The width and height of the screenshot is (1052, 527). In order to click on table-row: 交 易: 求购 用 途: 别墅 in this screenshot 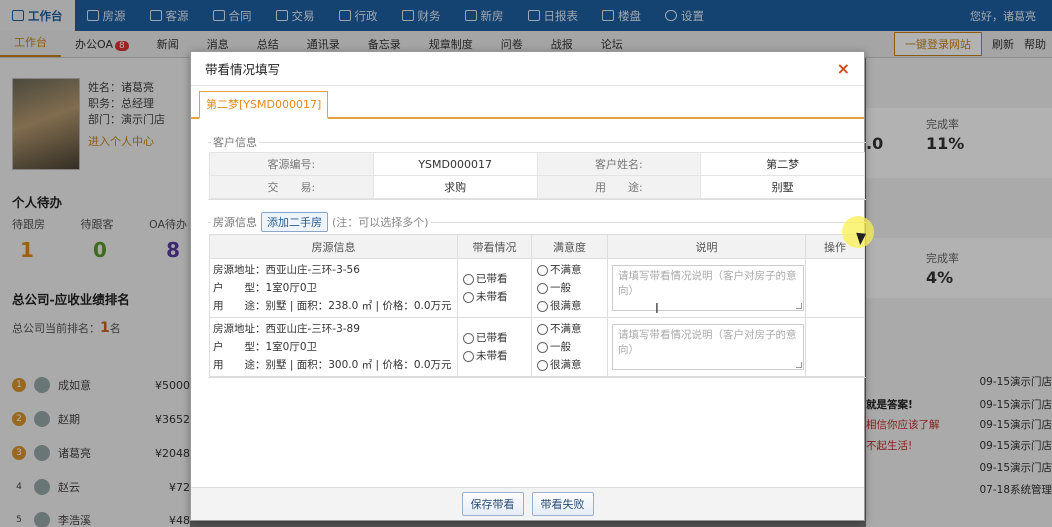, I will do `click(537, 187)`.